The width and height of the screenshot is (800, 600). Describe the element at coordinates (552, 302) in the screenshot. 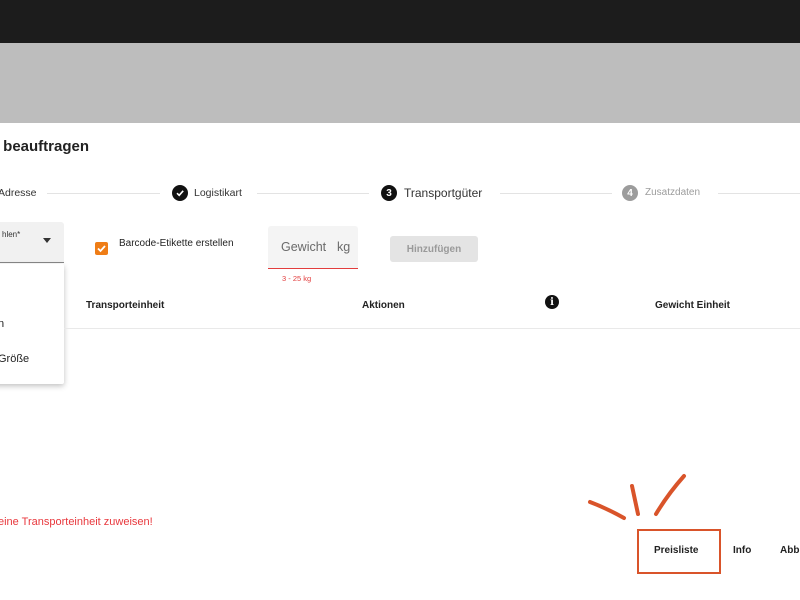

I see `info-icon: i` at that location.